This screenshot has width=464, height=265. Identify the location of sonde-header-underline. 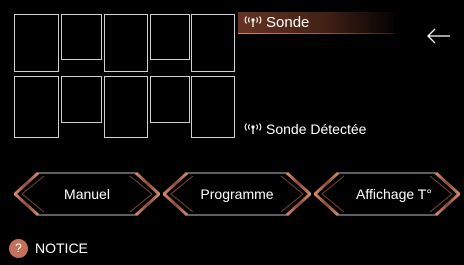
(316, 33).